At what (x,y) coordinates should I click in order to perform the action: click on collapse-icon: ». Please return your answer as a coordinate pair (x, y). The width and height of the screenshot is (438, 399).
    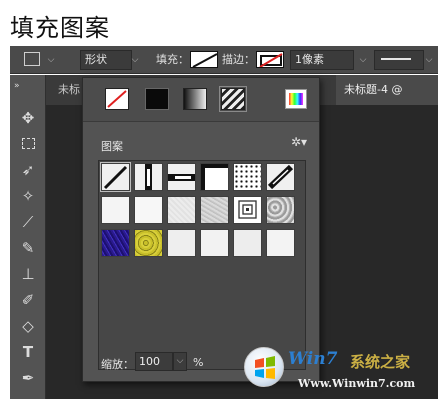
    Looking at the image, I should click on (28, 86).